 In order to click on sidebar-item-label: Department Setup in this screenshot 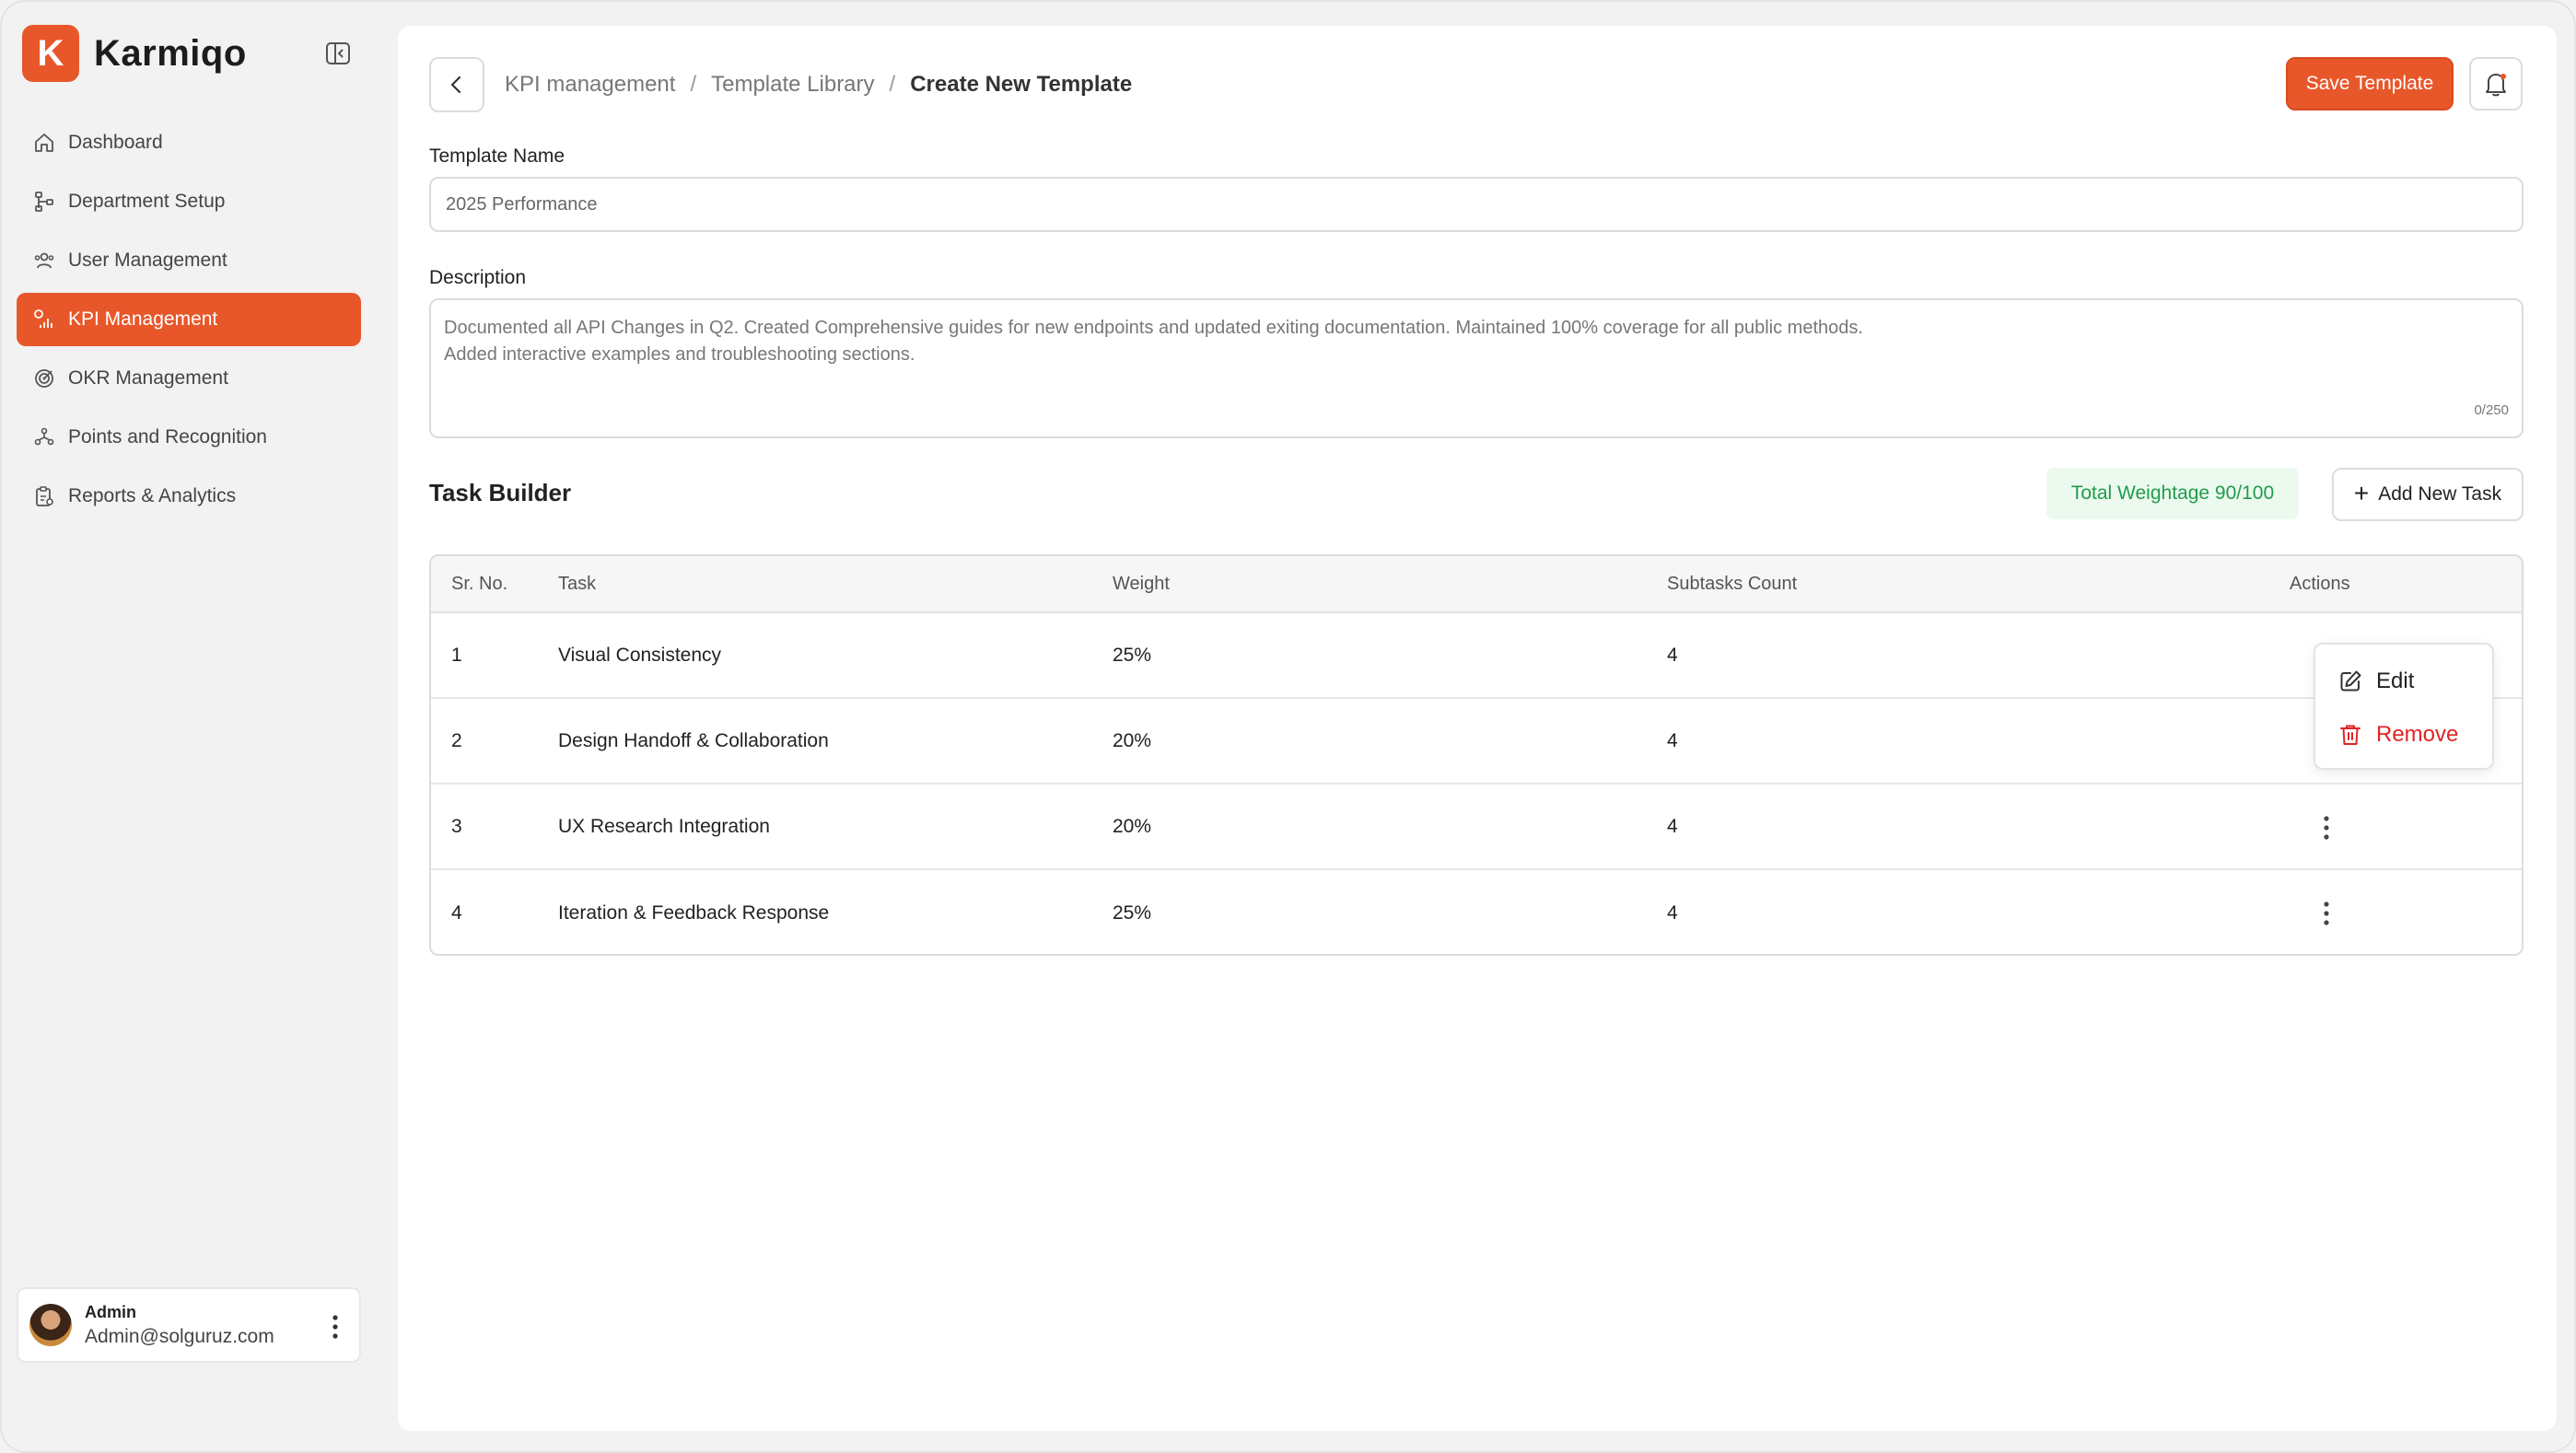, I will do `click(147, 201)`.